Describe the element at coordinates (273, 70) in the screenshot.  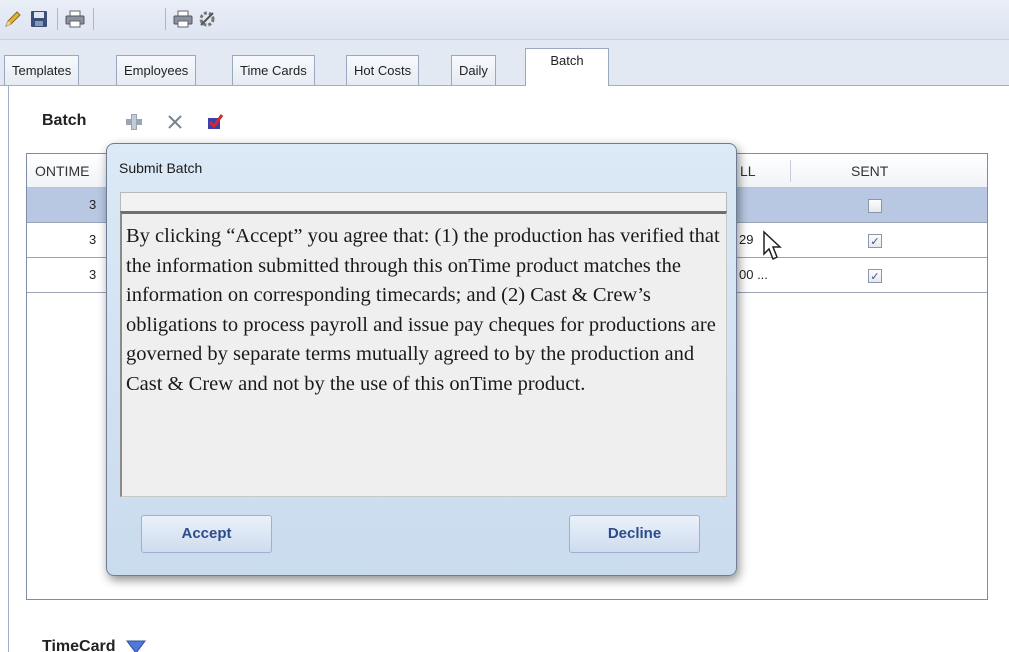
I see `tab-time-cards: Time Cards` at that location.